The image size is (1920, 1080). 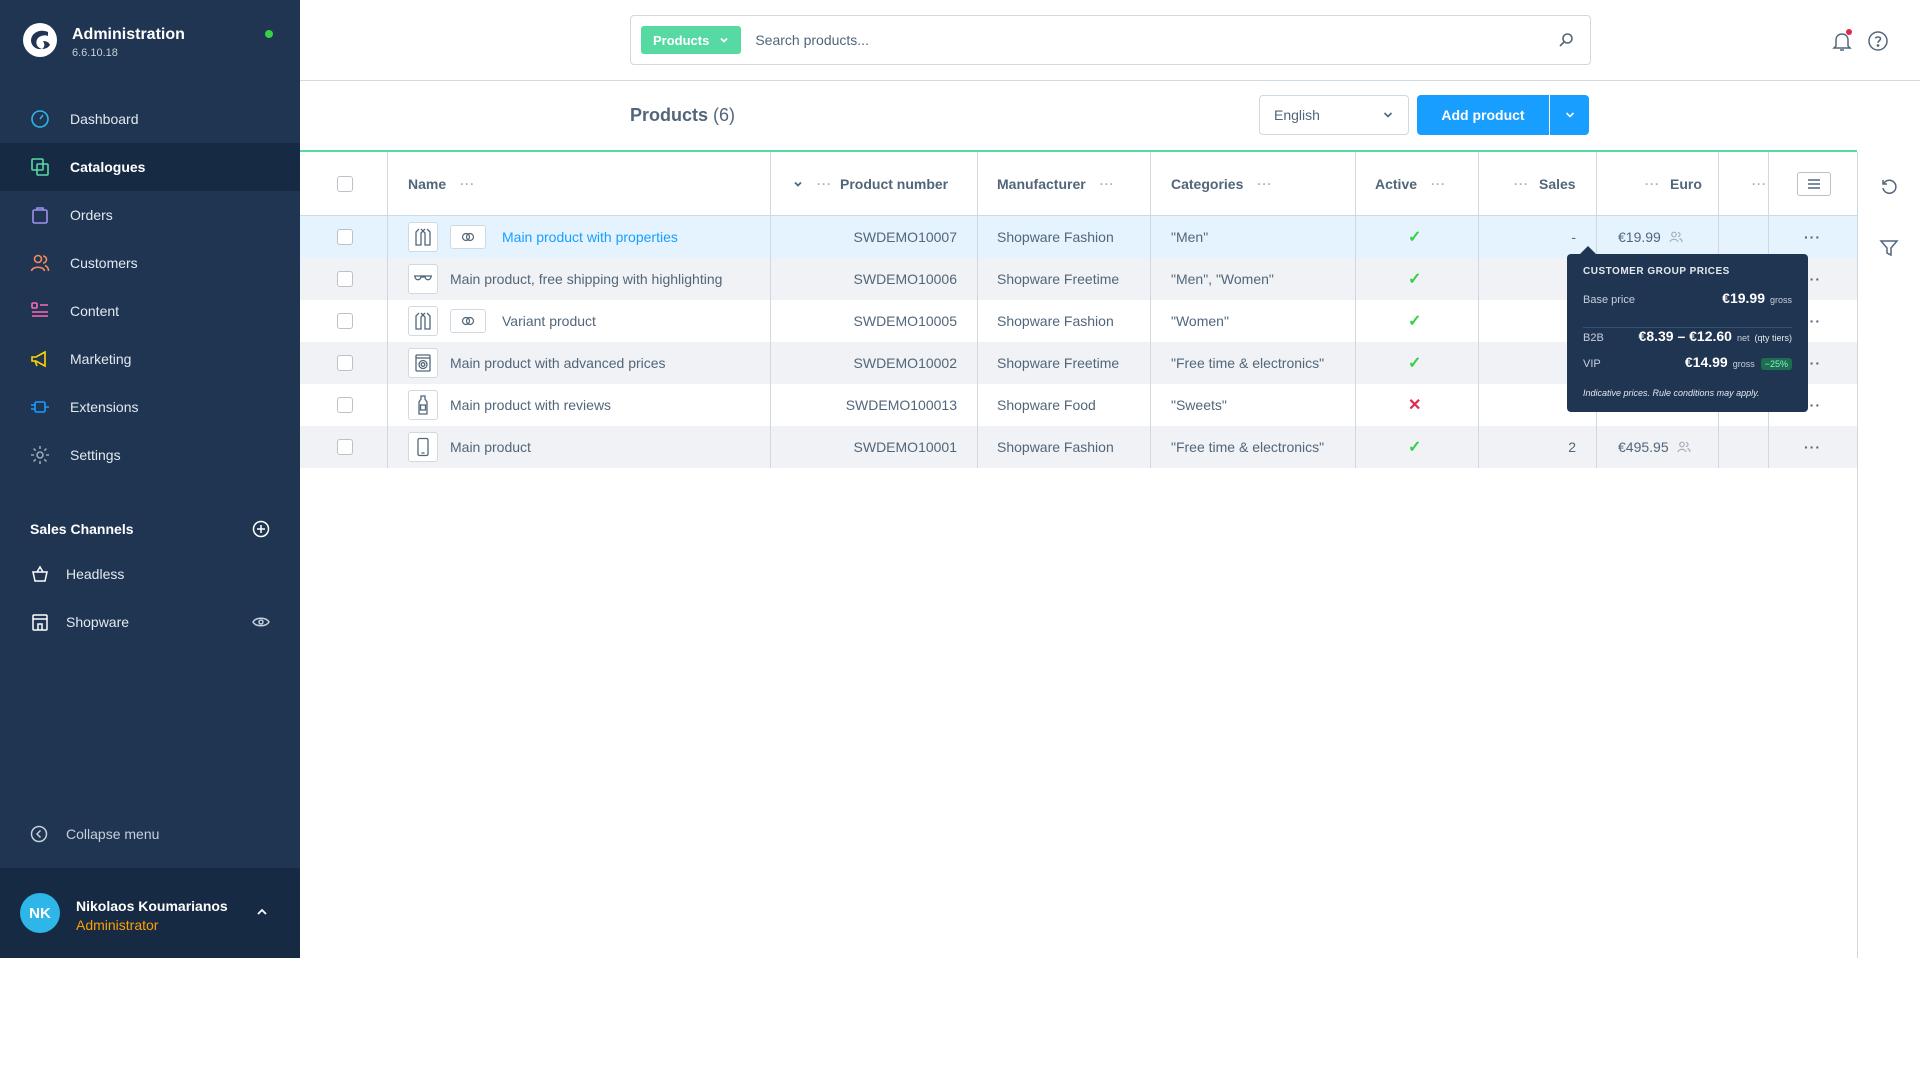 I want to click on sunglasses-icon, so click(x=423, y=279).